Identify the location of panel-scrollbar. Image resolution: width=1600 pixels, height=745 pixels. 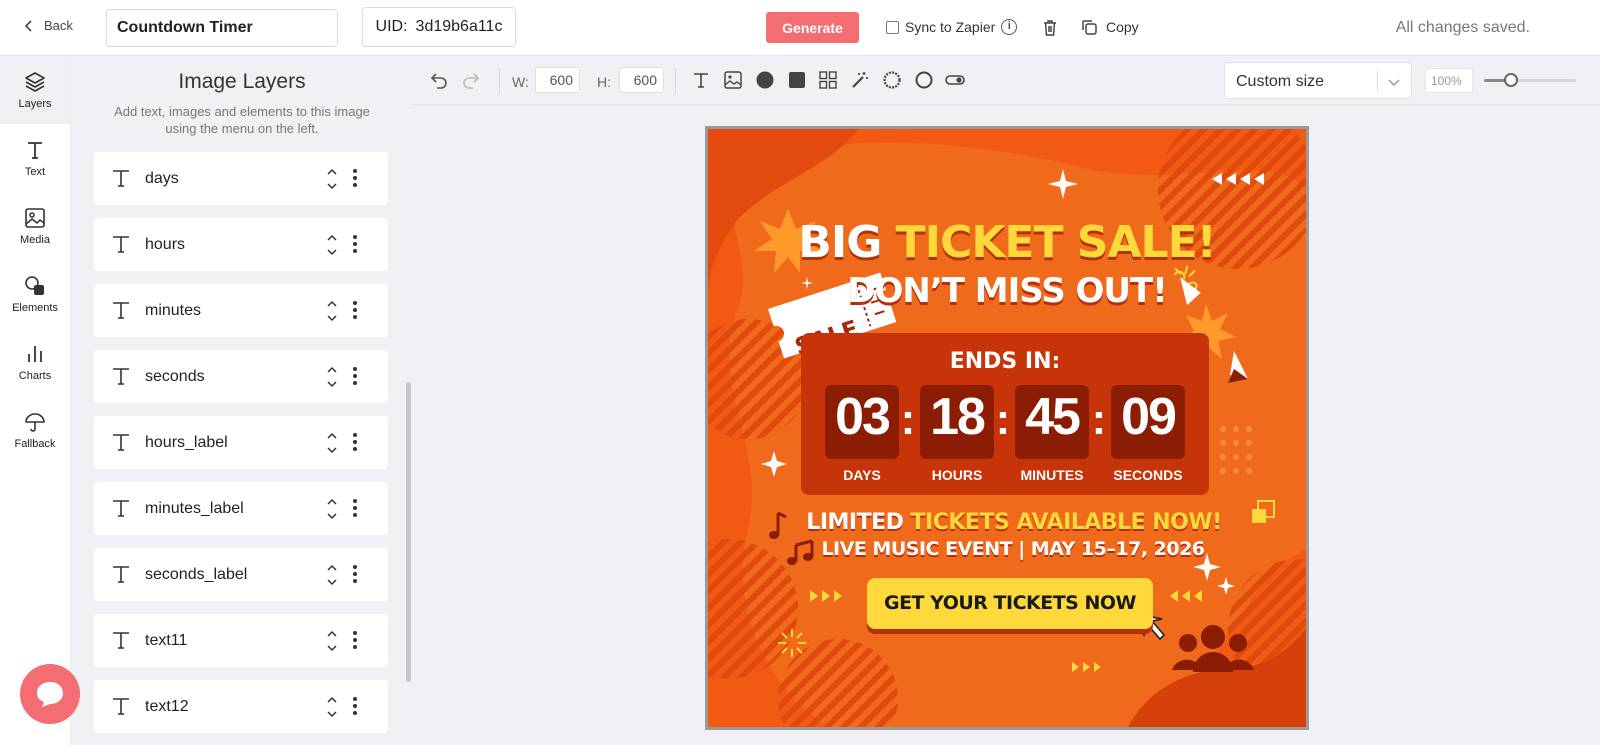
(408, 532).